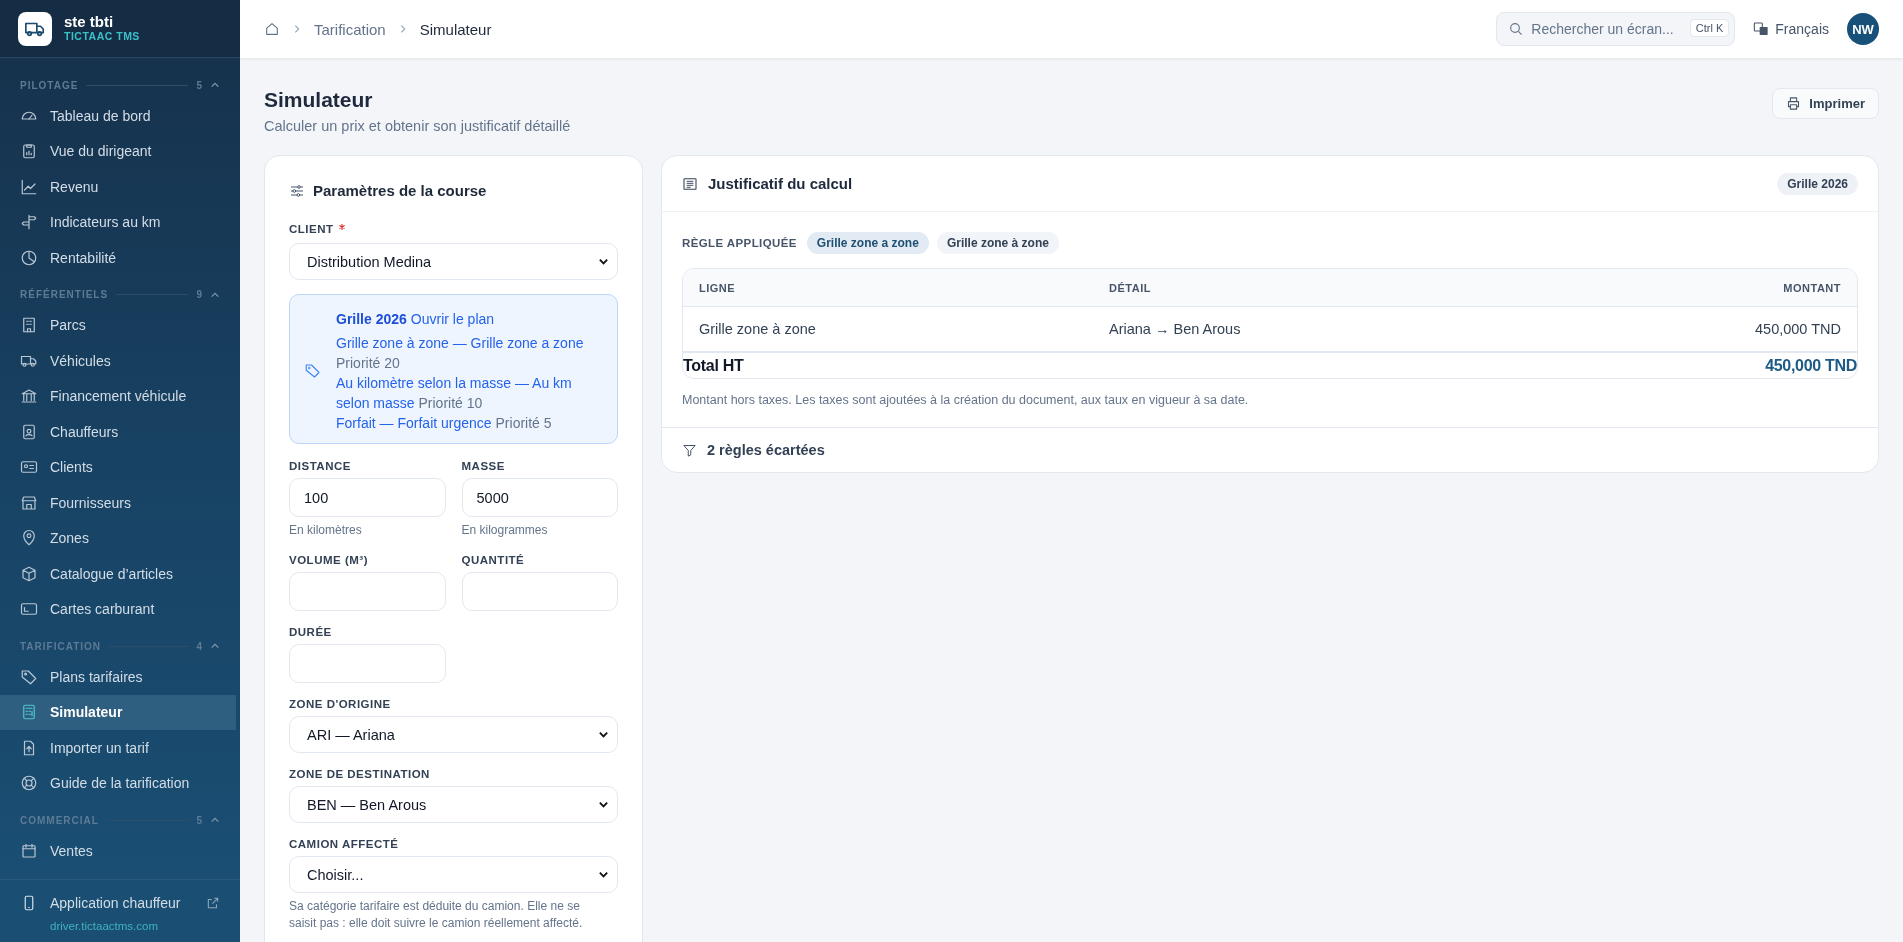  What do you see at coordinates (199, 294) in the screenshot?
I see `section-count: 9` at bounding box center [199, 294].